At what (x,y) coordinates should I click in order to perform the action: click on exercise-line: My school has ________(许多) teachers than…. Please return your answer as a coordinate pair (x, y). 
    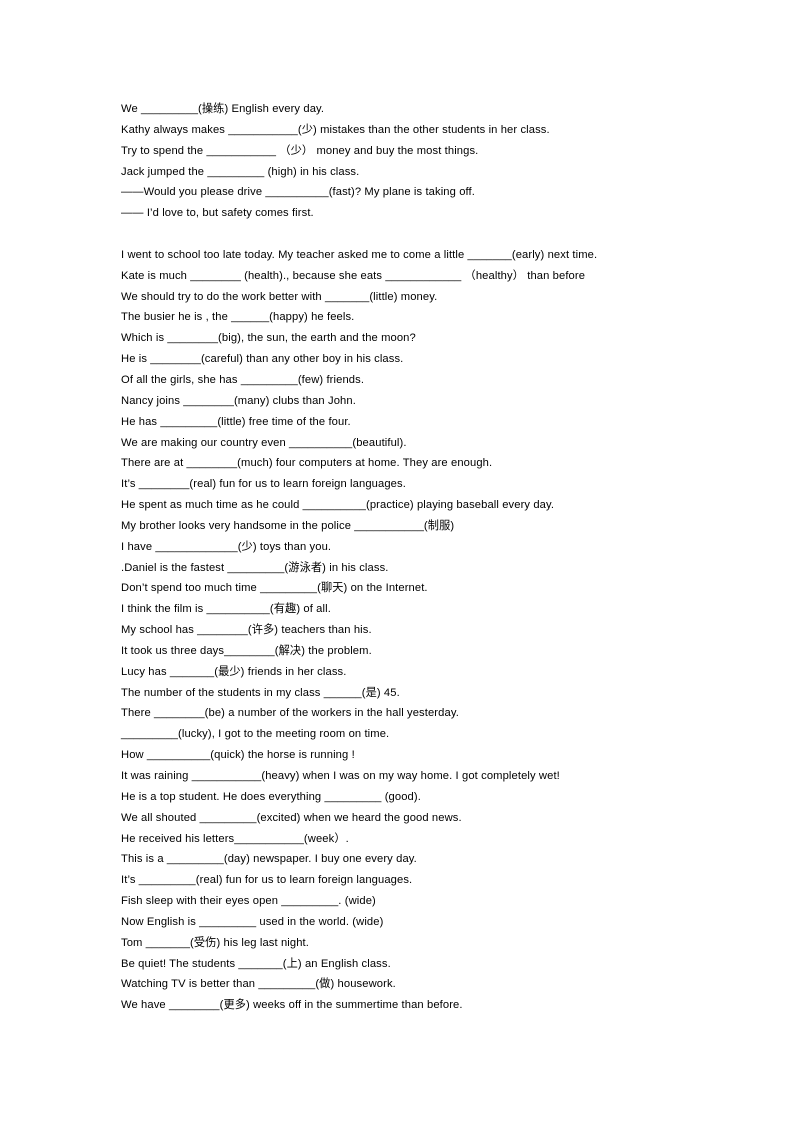
    Looking at the image, I should click on (246, 630).